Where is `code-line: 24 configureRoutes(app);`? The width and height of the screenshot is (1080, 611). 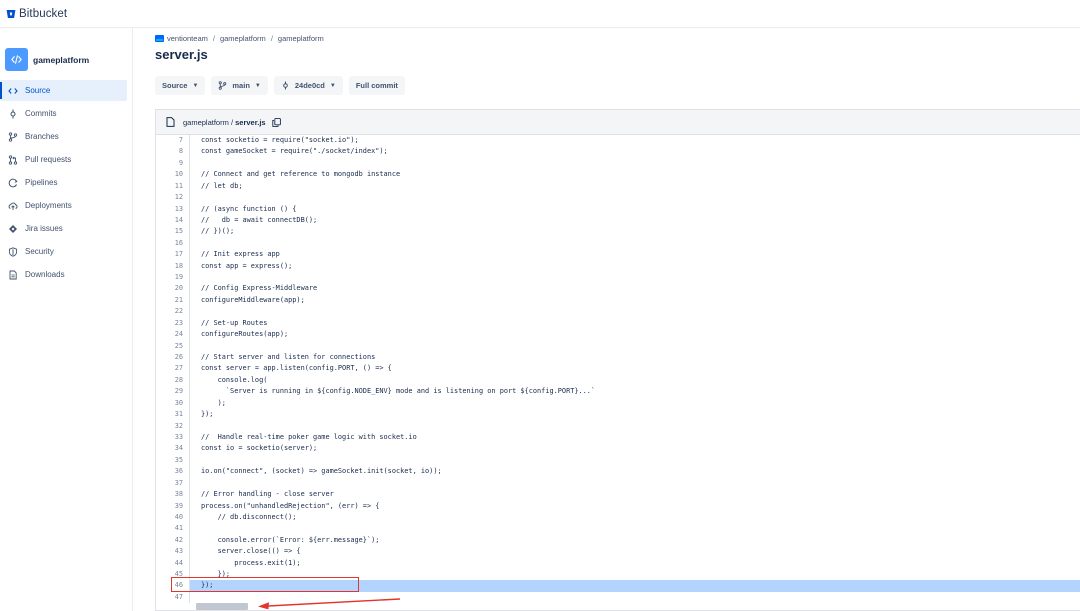
code-line: 24 configureRoutes(app); is located at coordinates (618, 335).